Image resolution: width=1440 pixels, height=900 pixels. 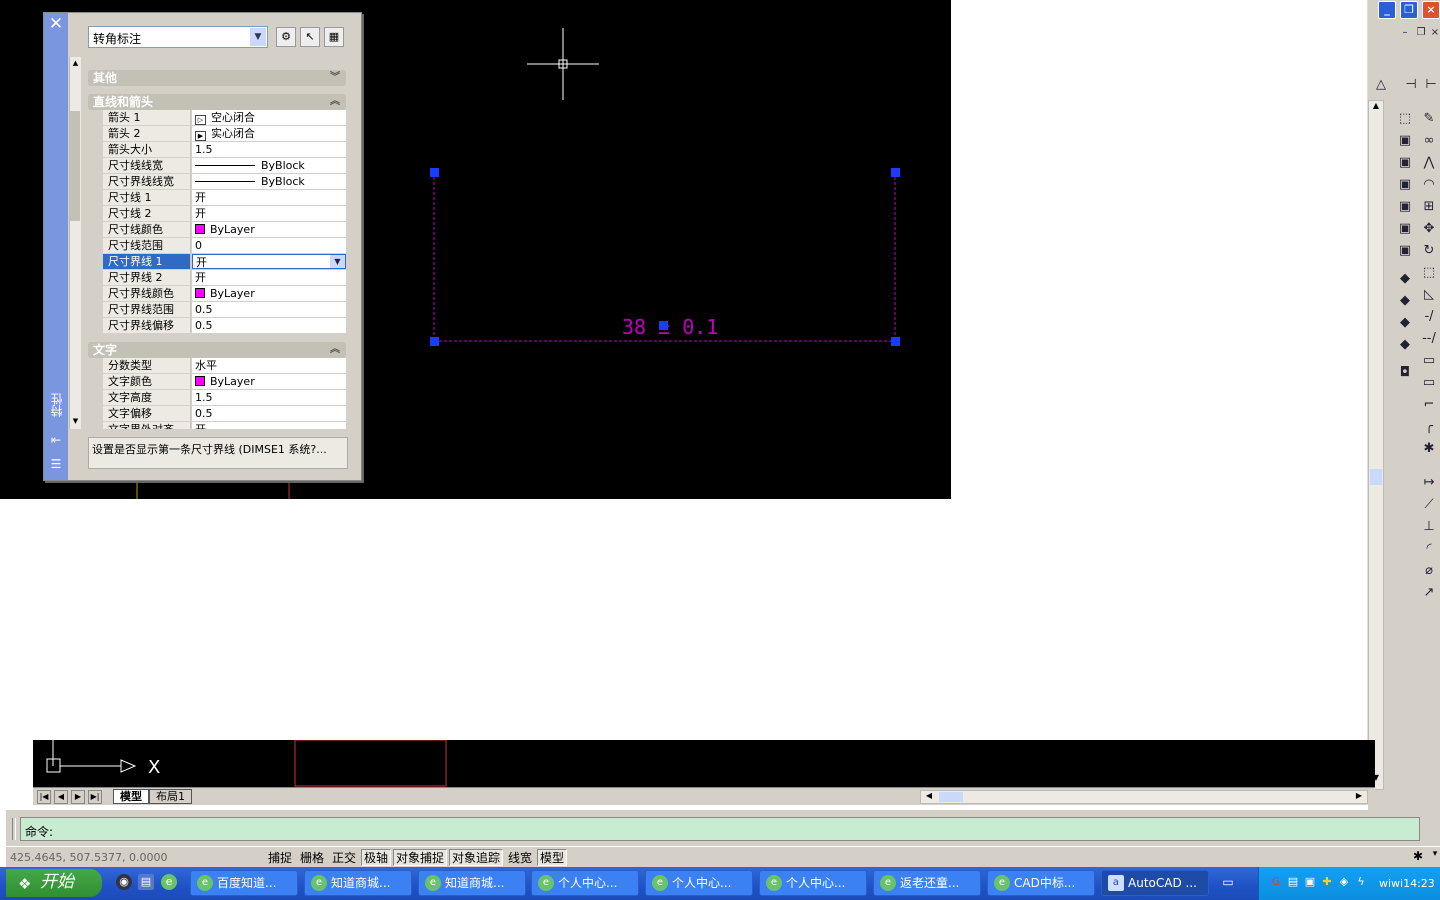 I want to click on offset-icon: ◠, so click(x=1429, y=185).